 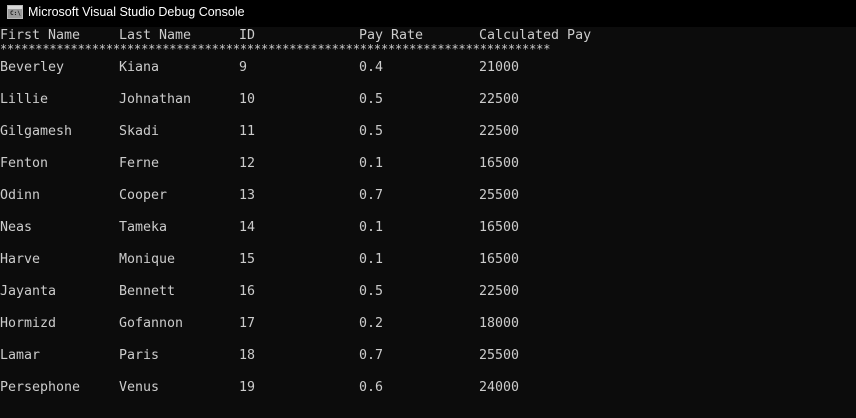 What do you see at coordinates (428, 132) in the screenshot?
I see `table-row: Gilgamesh Skadi 11 0.5 22500` at bounding box center [428, 132].